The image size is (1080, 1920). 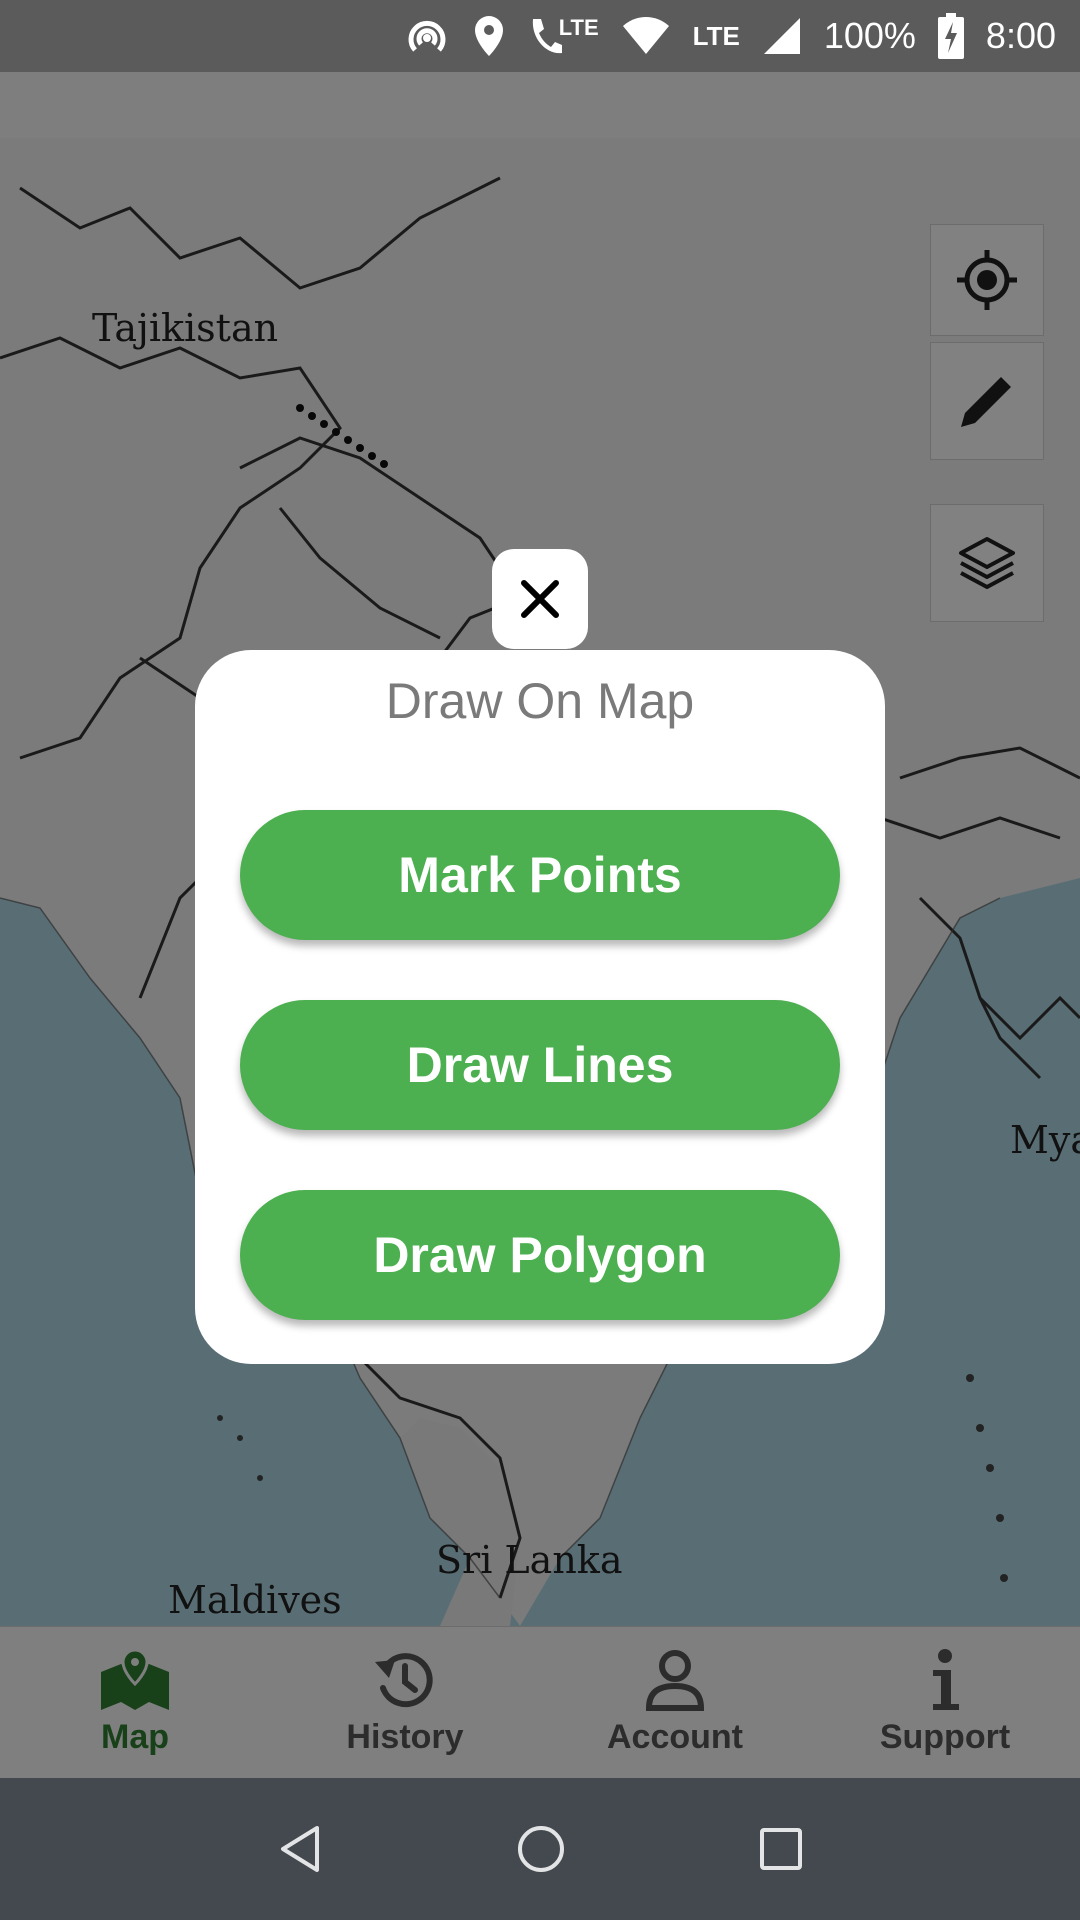 I want to click on draw-polygon-button: Draw Polygon, so click(x=540, y=1255).